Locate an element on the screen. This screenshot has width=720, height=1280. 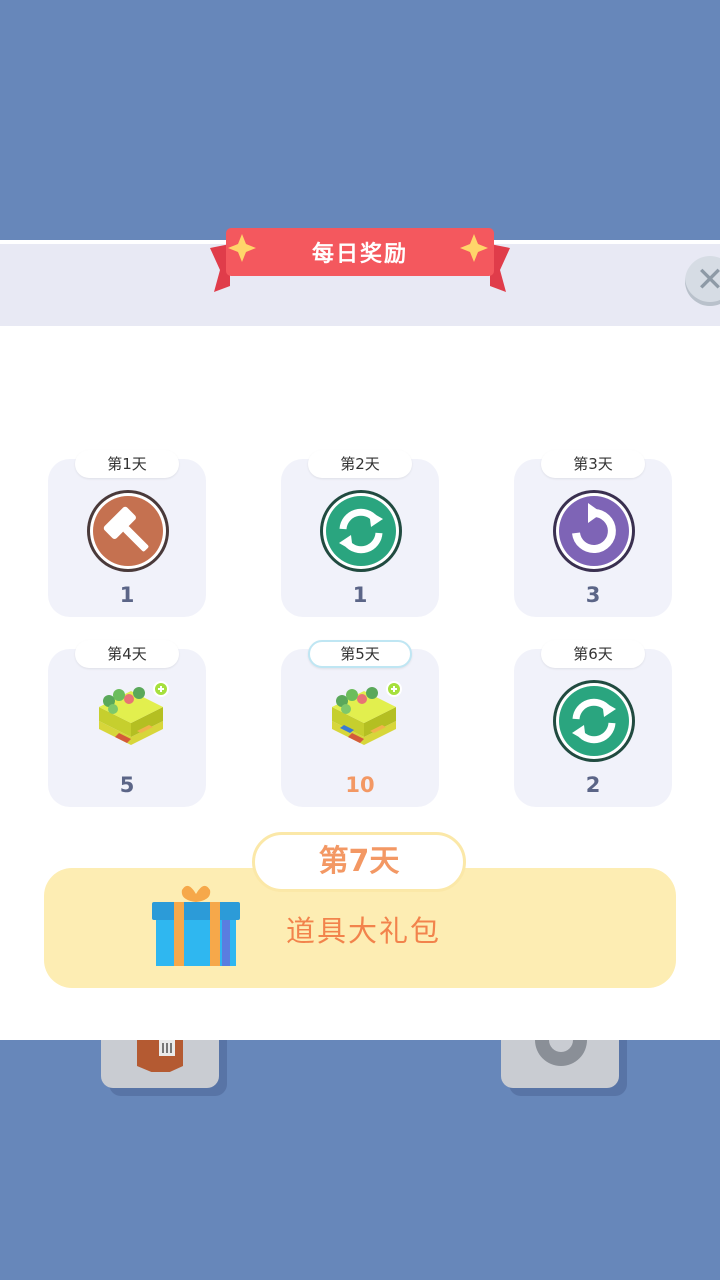
day-reward-count: 10 is located at coordinates (360, 785).